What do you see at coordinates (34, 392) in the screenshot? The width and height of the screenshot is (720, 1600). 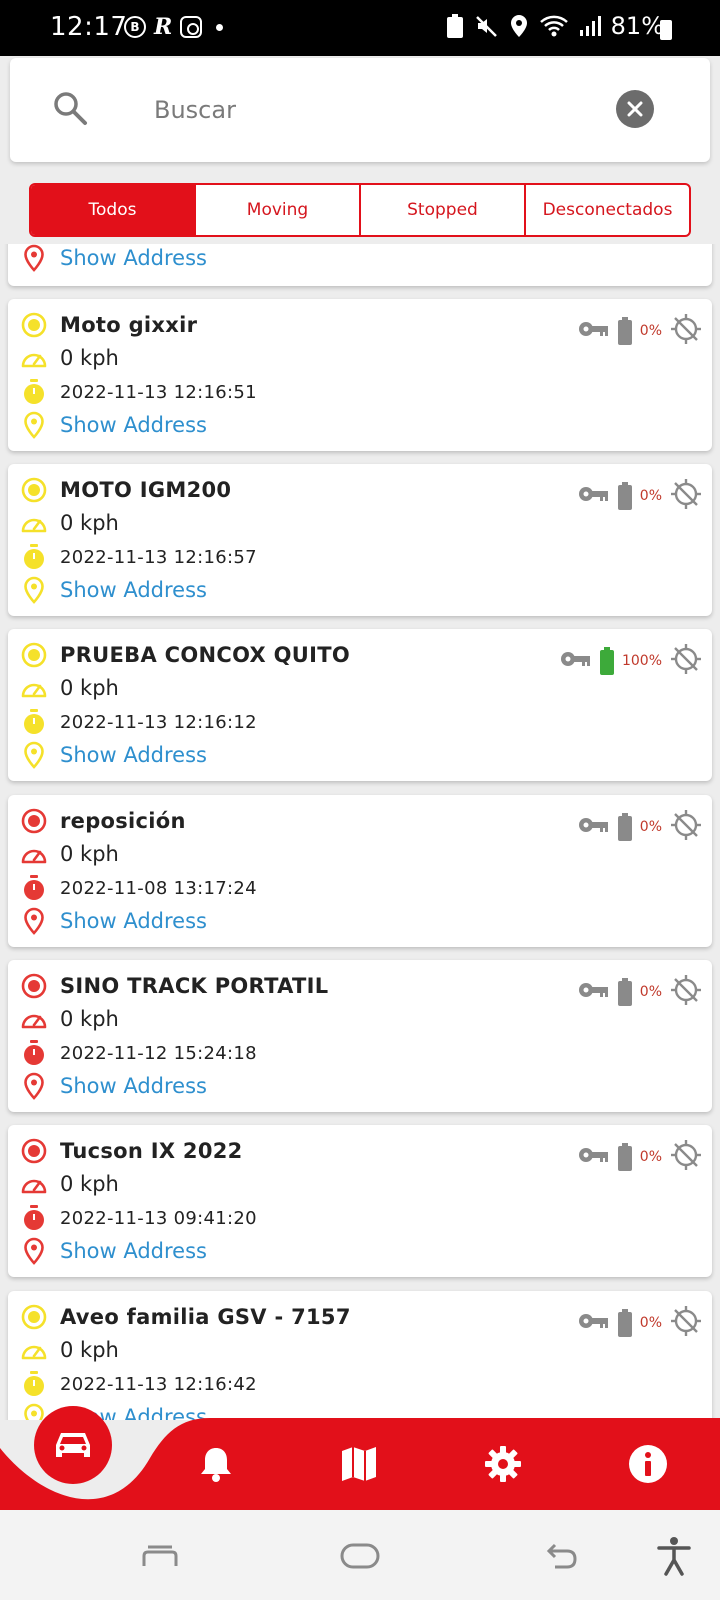 I see `stopwatch-icon` at bounding box center [34, 392].